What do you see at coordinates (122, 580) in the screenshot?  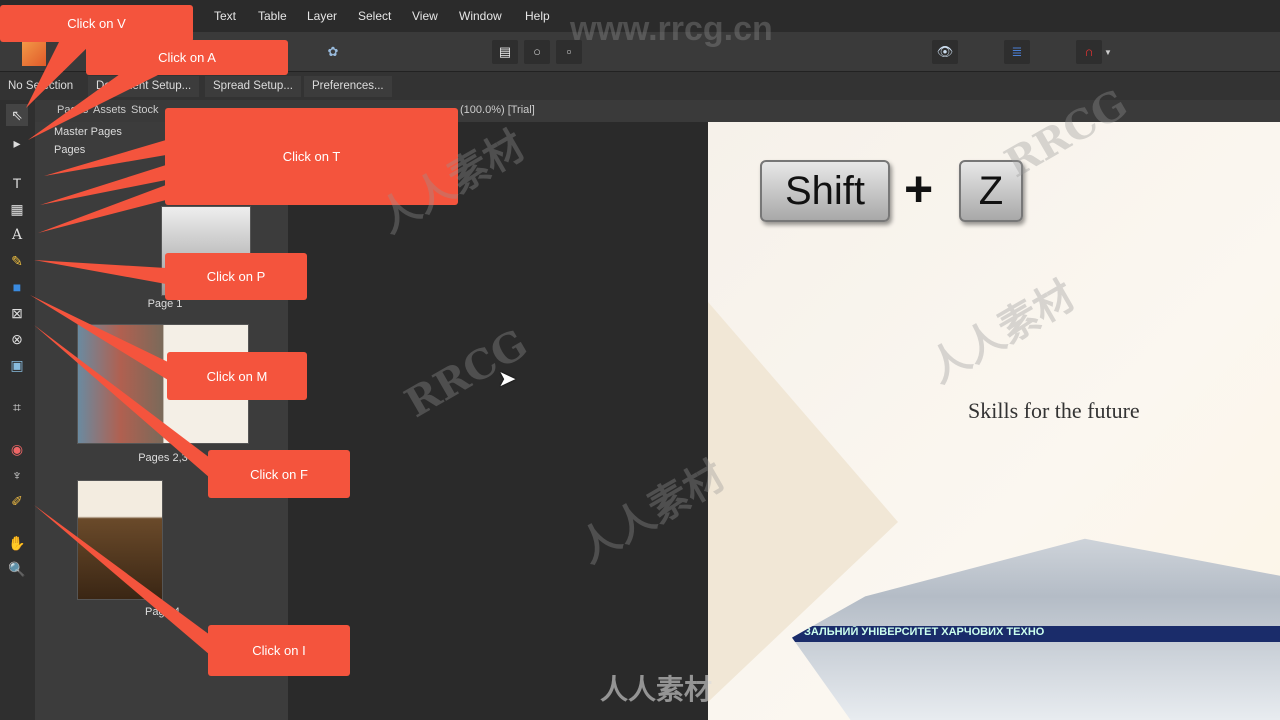 I see `pointer-i` at bounding box center [122, 580].